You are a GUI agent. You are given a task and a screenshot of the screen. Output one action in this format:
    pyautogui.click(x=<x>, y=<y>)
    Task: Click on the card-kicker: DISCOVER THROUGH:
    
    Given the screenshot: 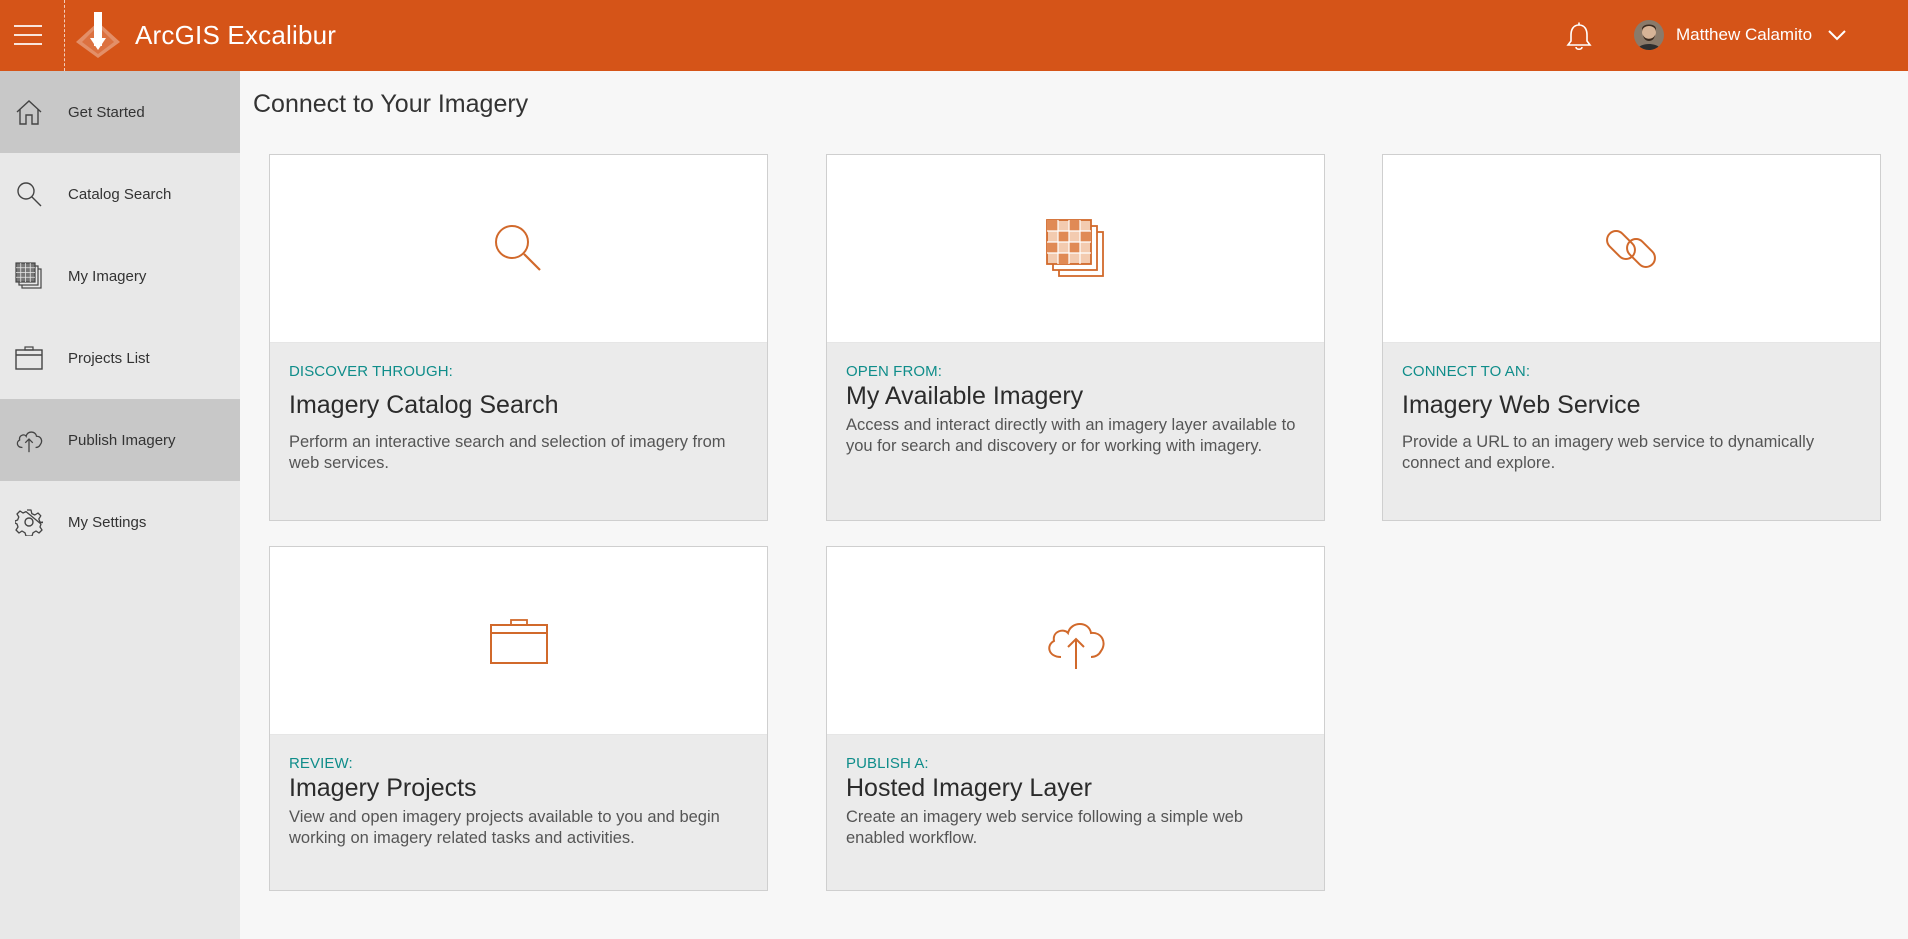 What is the action you would take?
    pyautogui.click(x=518, y=371)
    